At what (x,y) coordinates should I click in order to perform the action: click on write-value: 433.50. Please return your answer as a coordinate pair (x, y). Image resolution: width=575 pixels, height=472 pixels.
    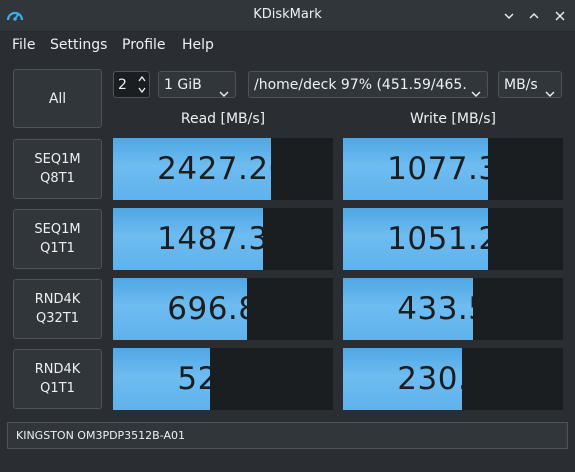
    Looking at the image, I should click on (453, 309).